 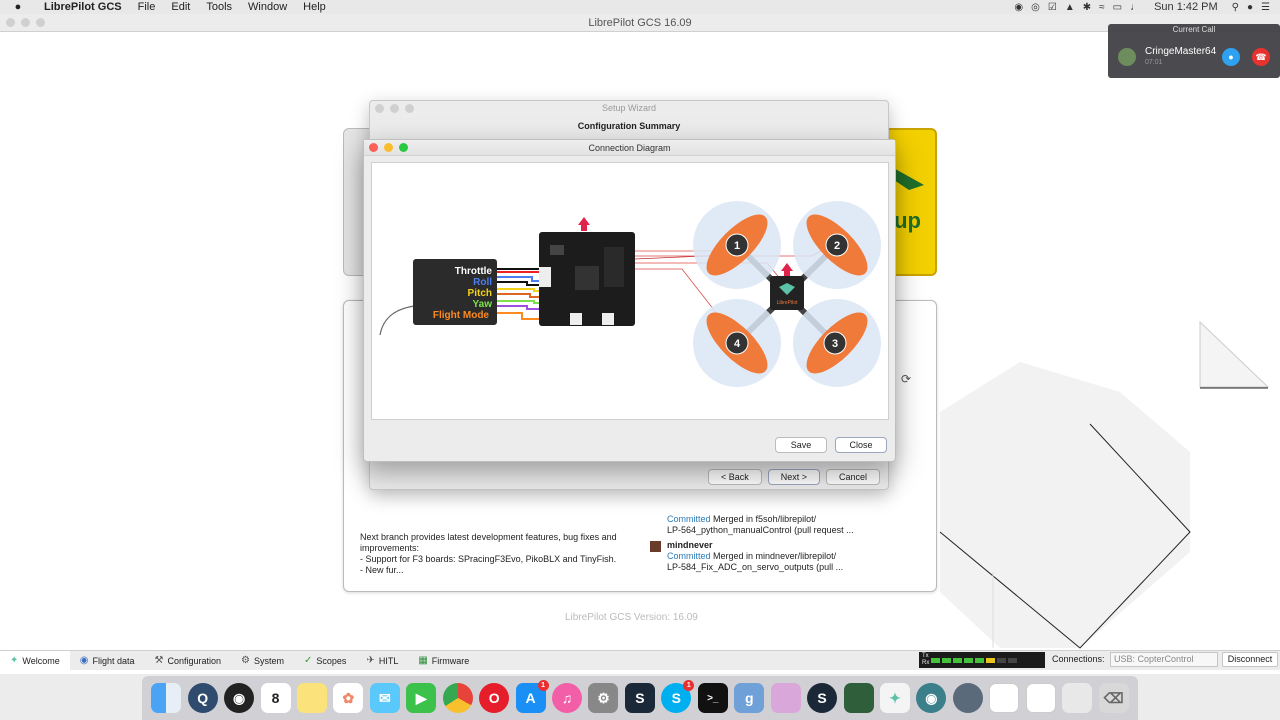 I want to click on airplay-icon: ▭, so click(x=1117, y=7).